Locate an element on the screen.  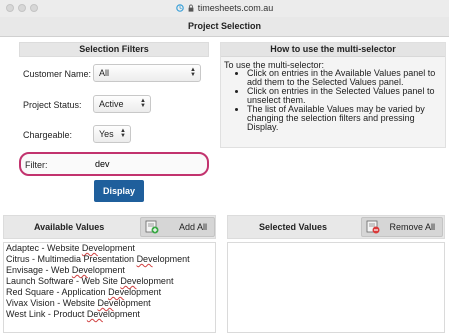
customer-value: All is located at coordinates (104, 73).